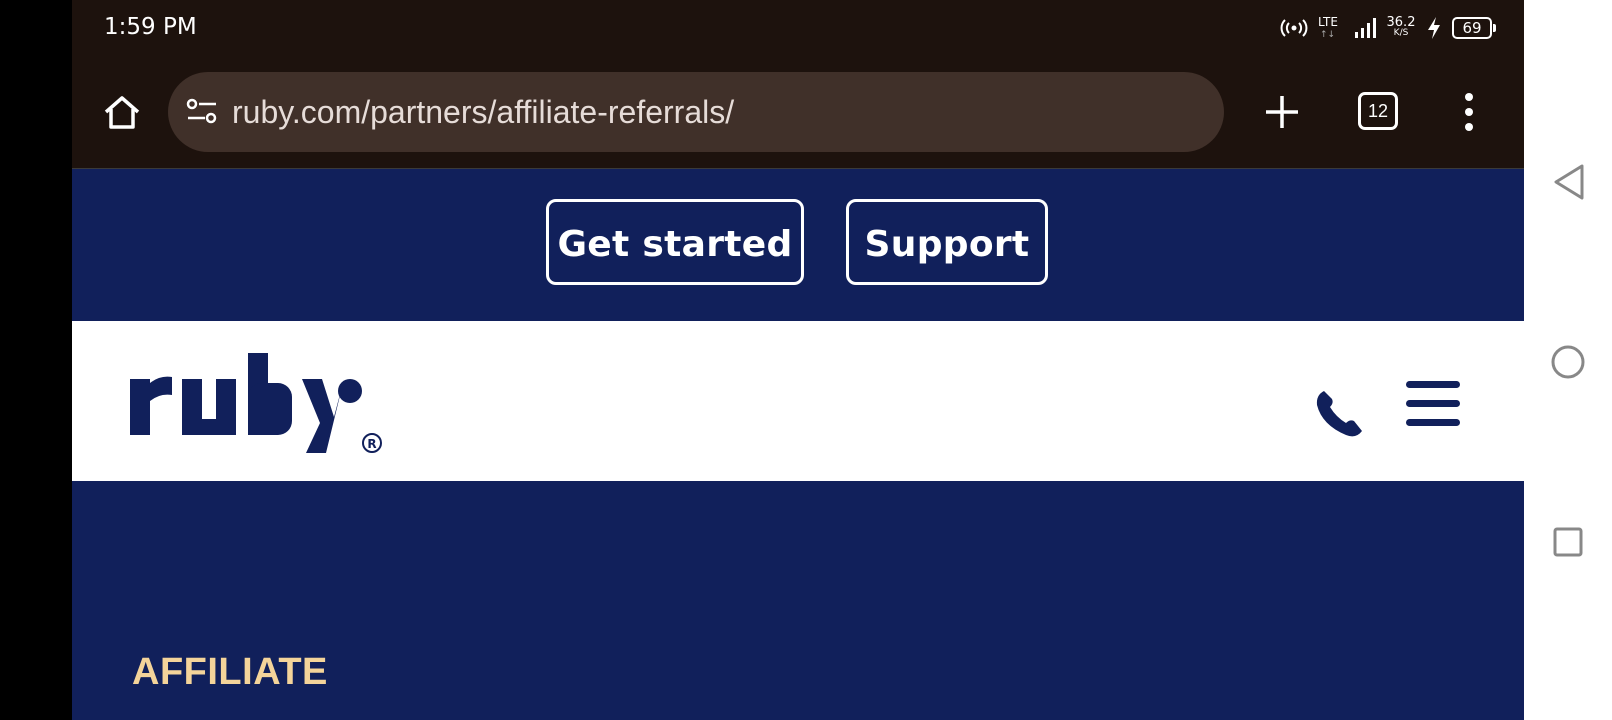  I want to click on status-bar: 1:59 PM LTE ↑↓ 36.2 K/S 69, so click(798, 28).